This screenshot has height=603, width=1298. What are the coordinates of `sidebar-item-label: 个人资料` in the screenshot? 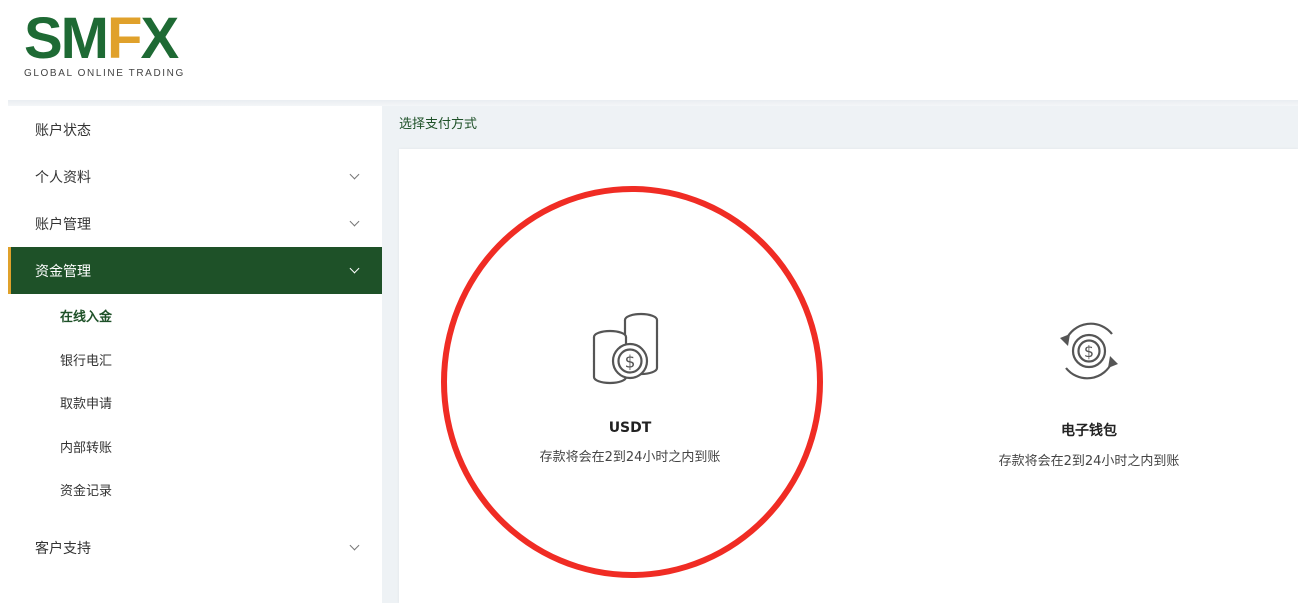 It's located at (63, 177).